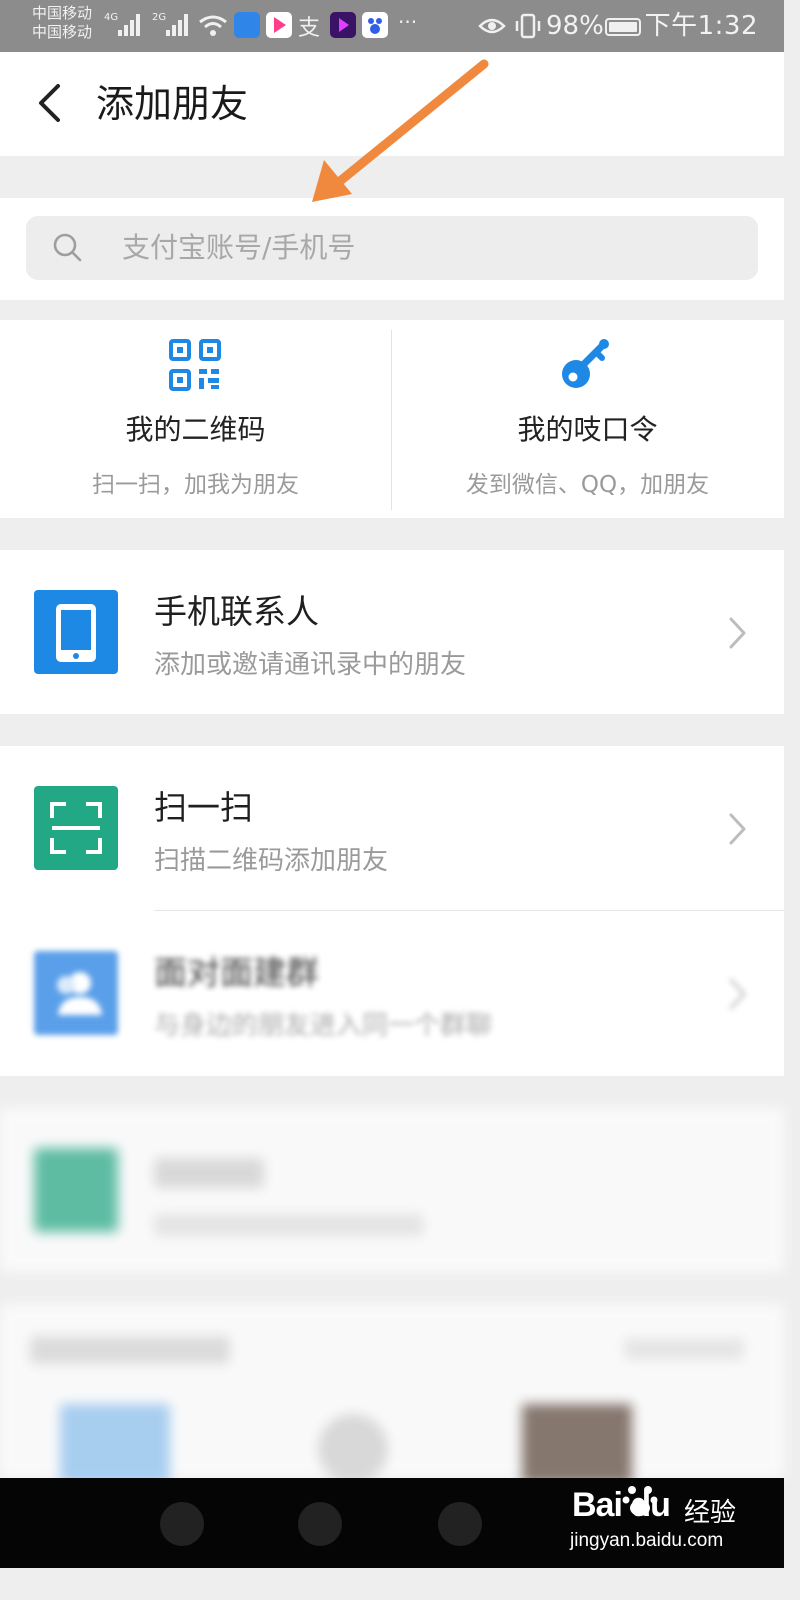 This screenshot has width=800, height=1600. What do you see at coordinates (392, 993) in the screenshot?
I see `list-item-face-to-face-group: 面对面建群 与身边的朋友进入同一个群聊` at bounding box center [392, 993].